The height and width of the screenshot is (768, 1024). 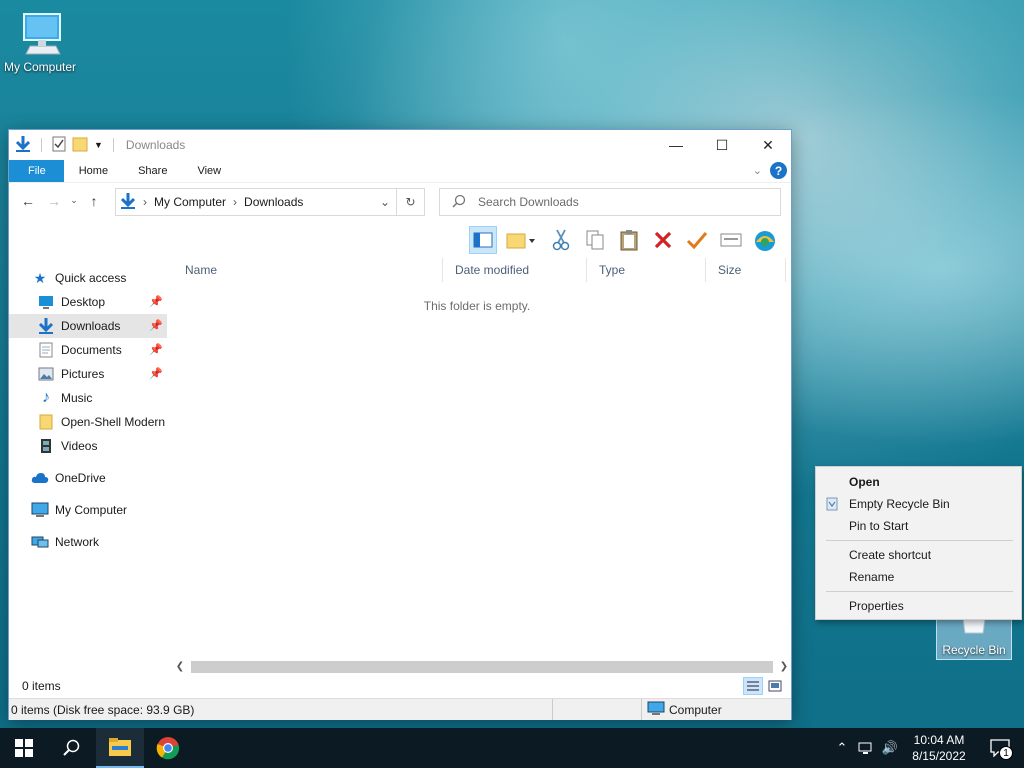 I want to click on nav-label: Videos, so click(x=79, y=446).